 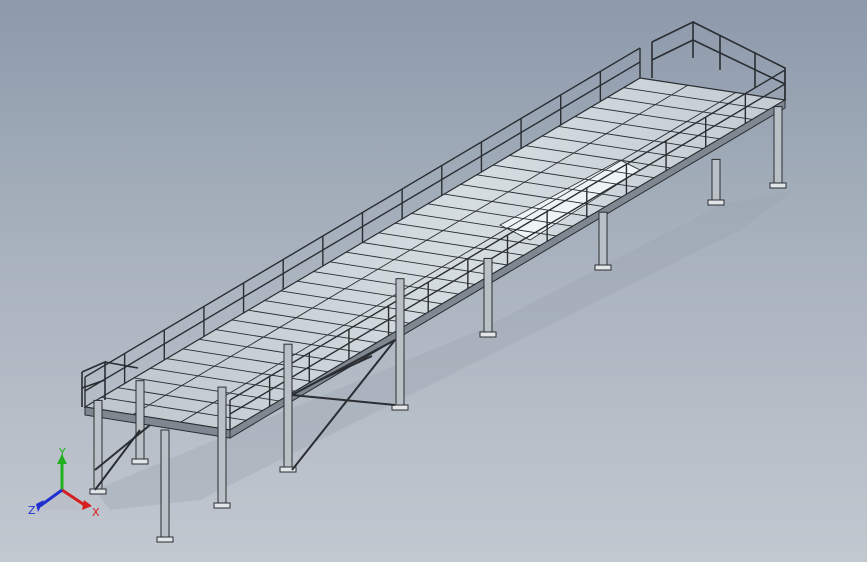 What do you see at coordinates (64, 483) in the screenshot?
I see `axis-triad: Y X Z` at bounding box center [64, 483].